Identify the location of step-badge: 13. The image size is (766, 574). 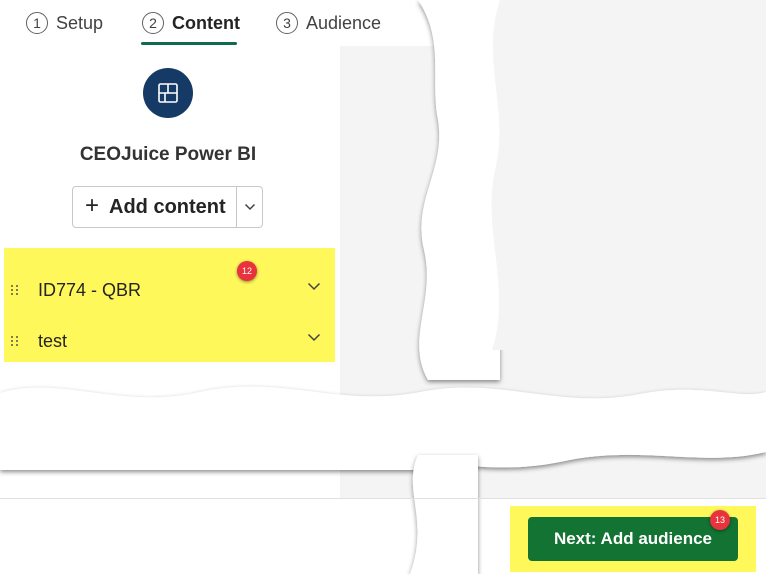
(720, 520).